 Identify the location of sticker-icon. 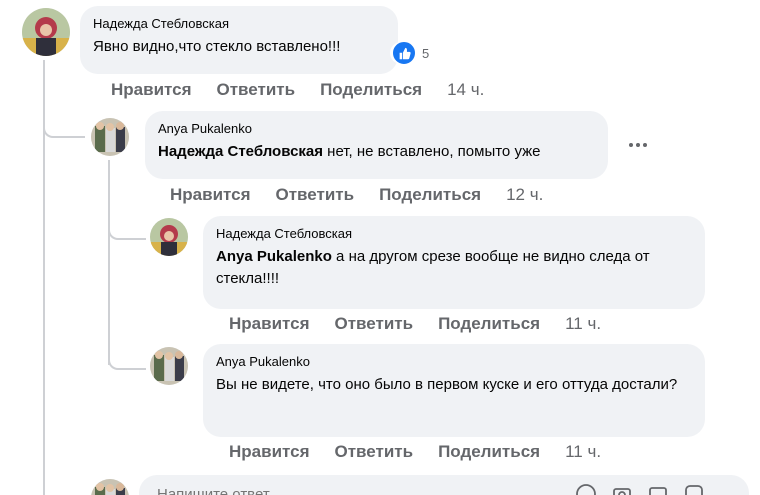
(694, 489).